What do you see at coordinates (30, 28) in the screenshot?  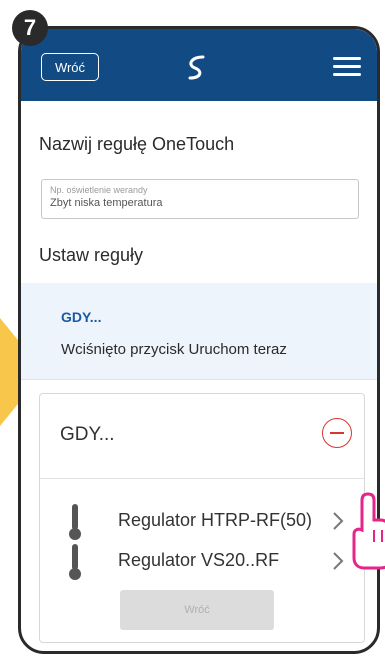 I see `step-number-badge: 7` at bounding box center [30, 28].